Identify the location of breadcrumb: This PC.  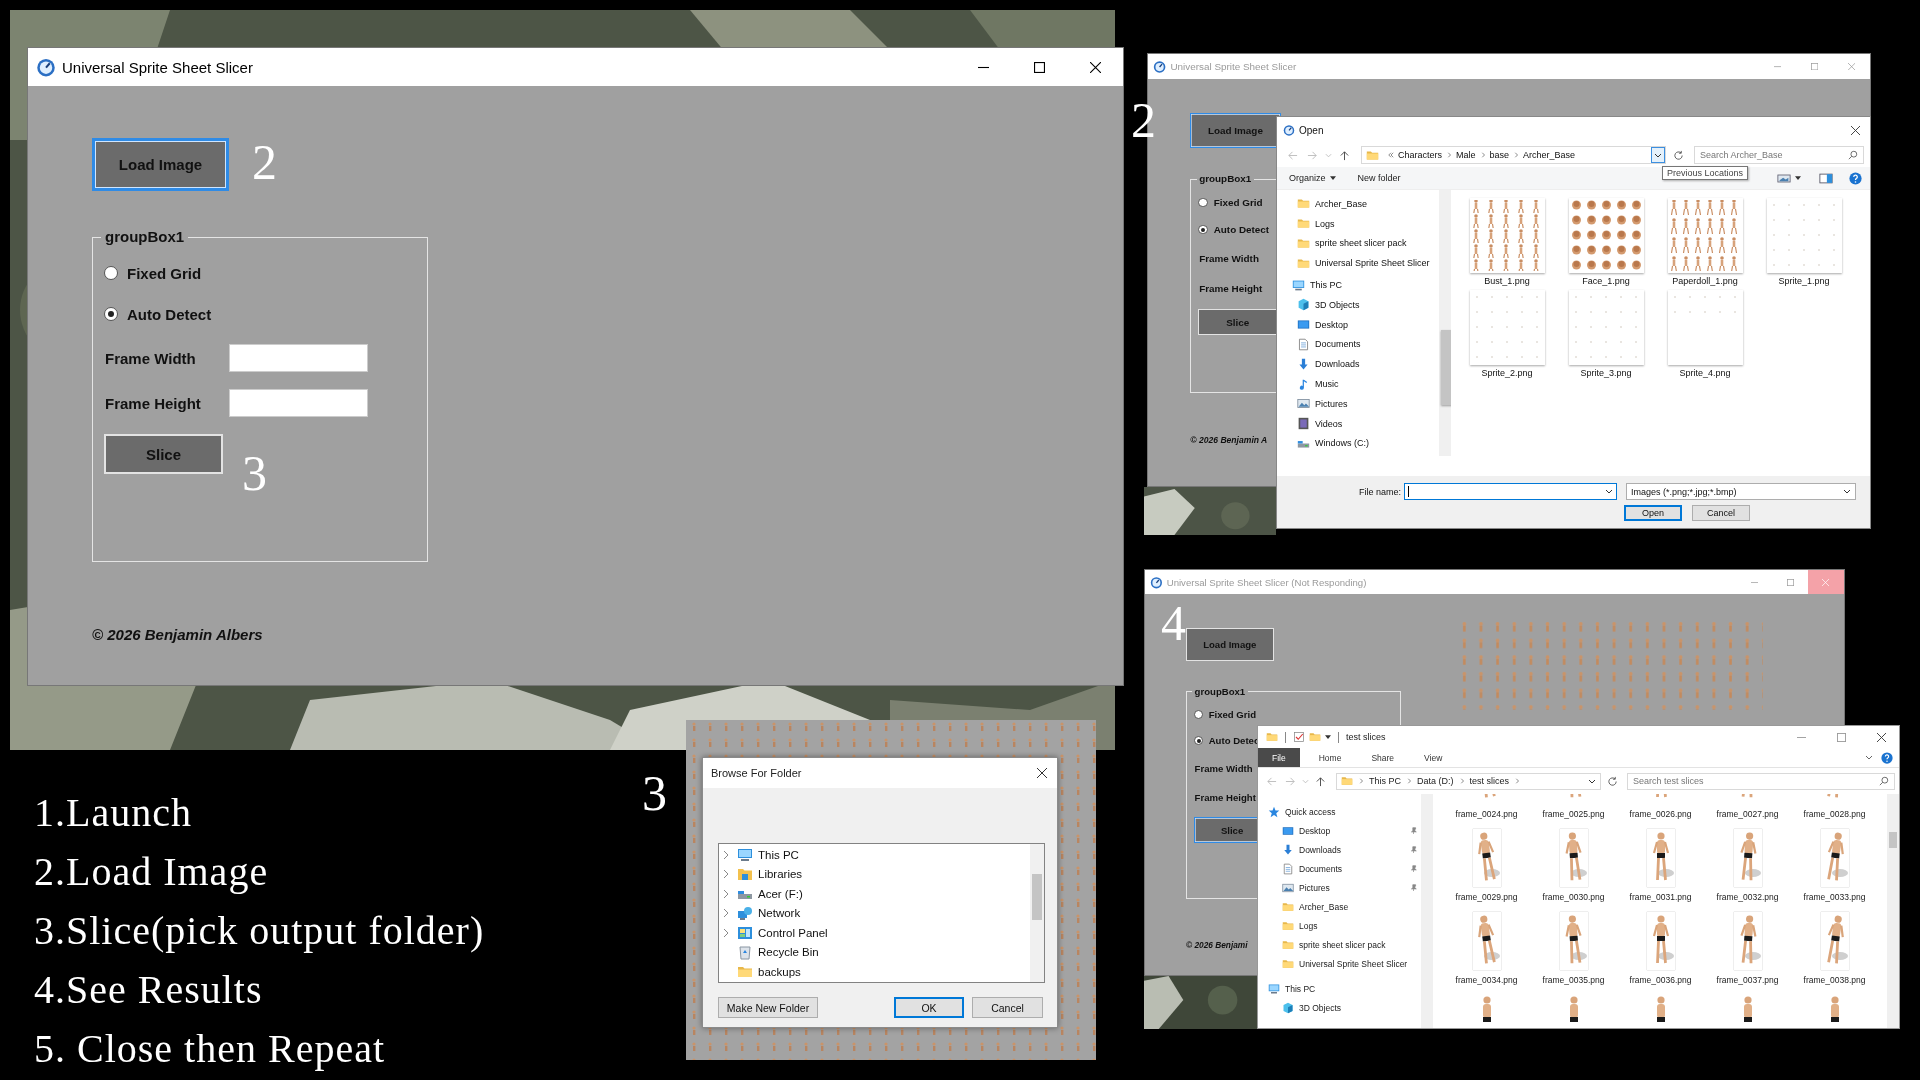
(1385, 781).